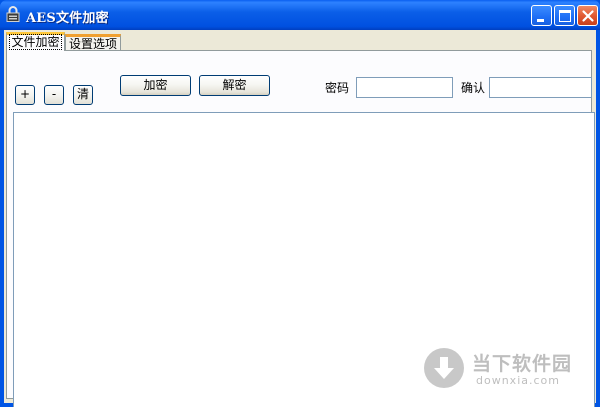 This screenshot has width=600, height=407. What do you see at coordinates (25, 95) in the screenshot?
I see `add-file-button: +` at bounding box center [25, 95].